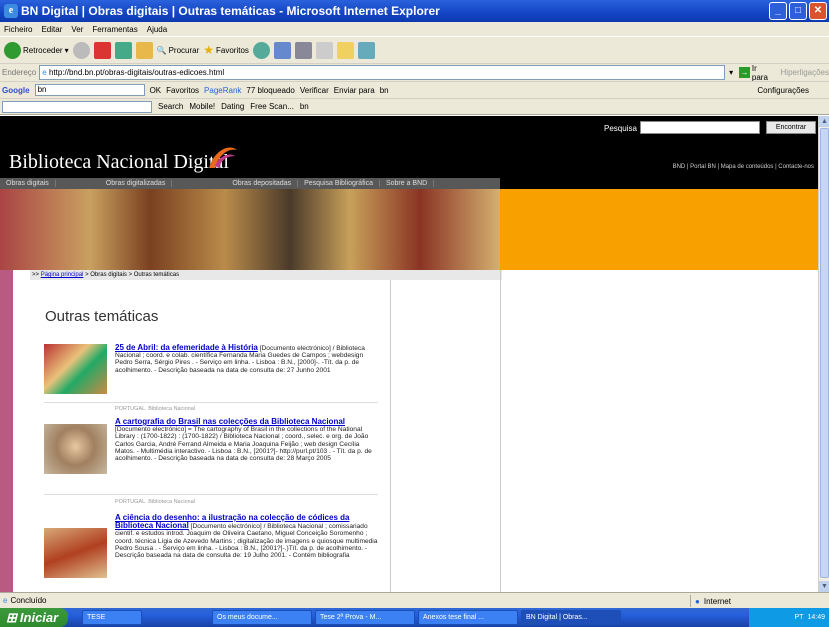  I want to click on nav-item-sobre: Sobre a BND, so click(407, 183).